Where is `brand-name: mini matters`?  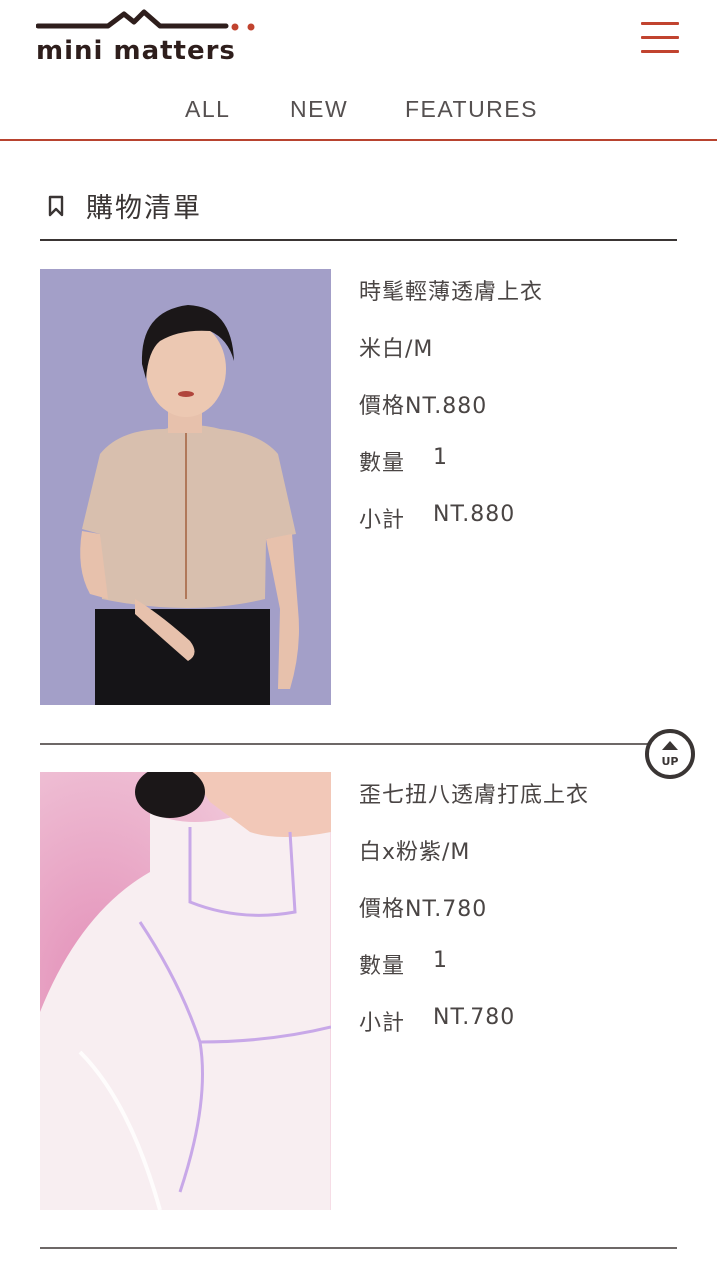 brand-name: mini matters is located at coordinates (136, 51).